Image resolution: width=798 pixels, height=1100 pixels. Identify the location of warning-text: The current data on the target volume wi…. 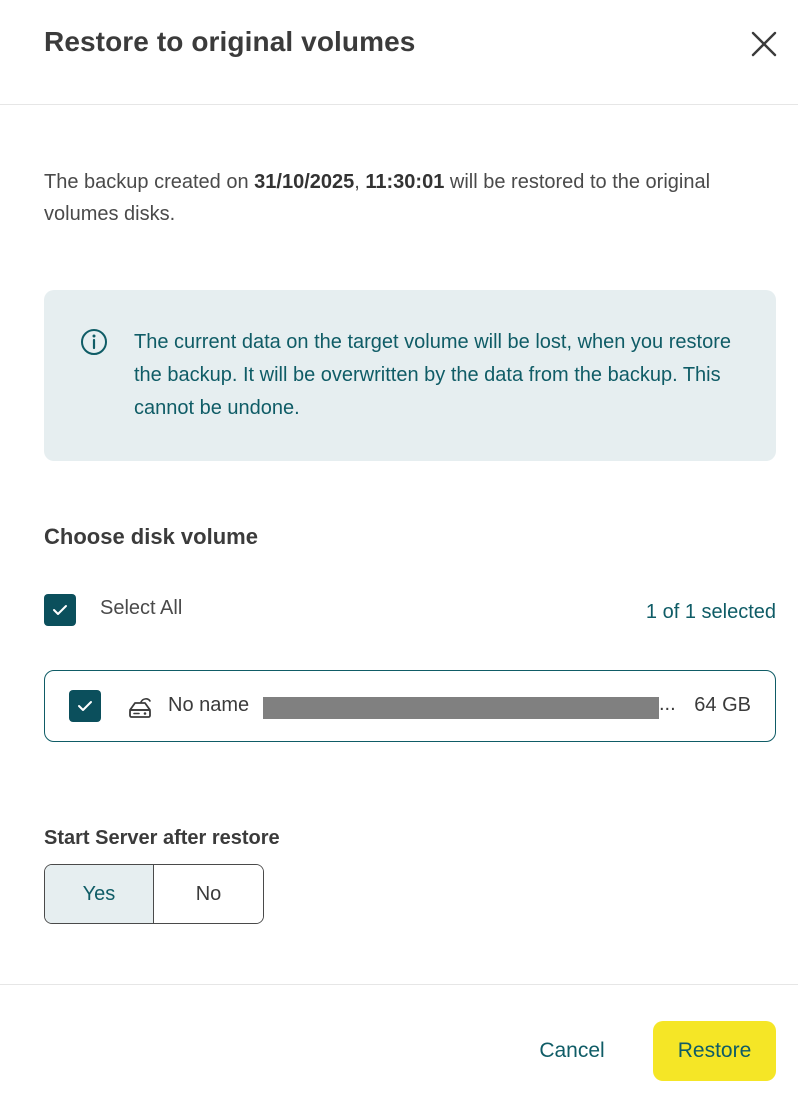
(432, 375).